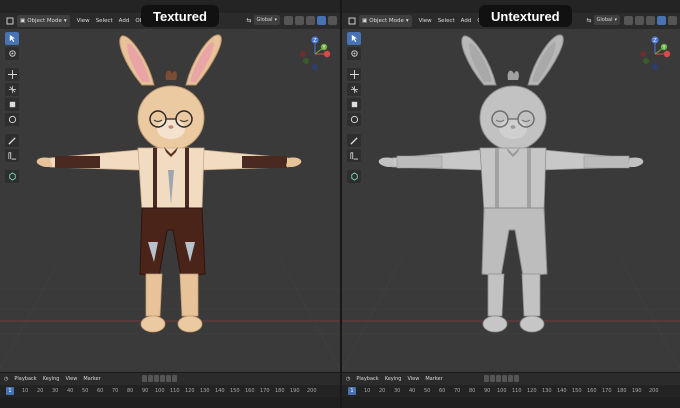 The width and height of the screenshot is (680, 408). I want to click on playback-controls, so click(501, 378).